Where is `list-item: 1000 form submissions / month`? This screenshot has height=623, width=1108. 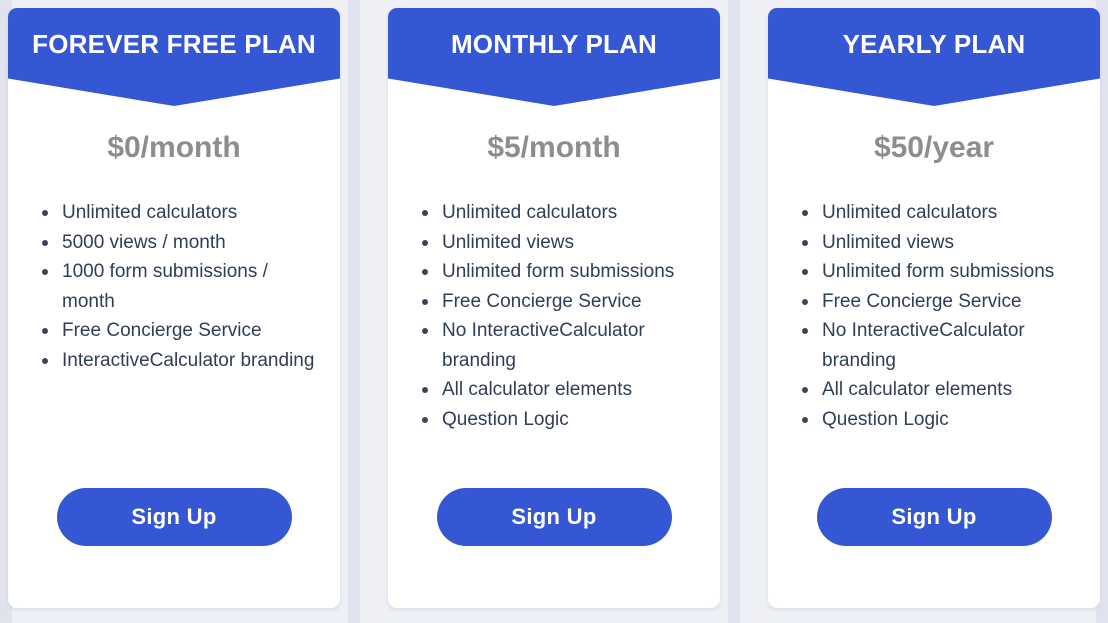 list-item: 1000 form submissions / month is located at coordinates (179, 286).